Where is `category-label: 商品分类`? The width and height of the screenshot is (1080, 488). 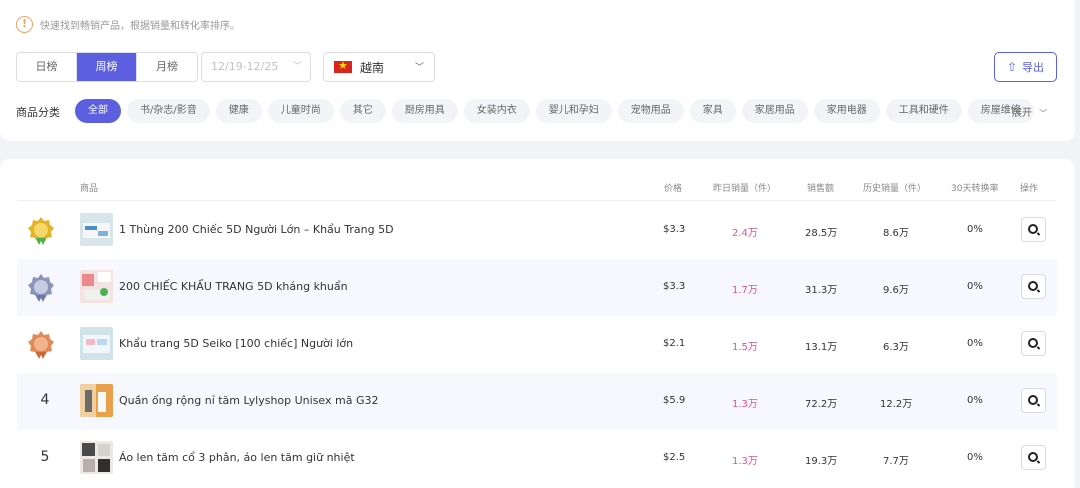
category-label: 商品分类 is located at coordinates (38, 112).